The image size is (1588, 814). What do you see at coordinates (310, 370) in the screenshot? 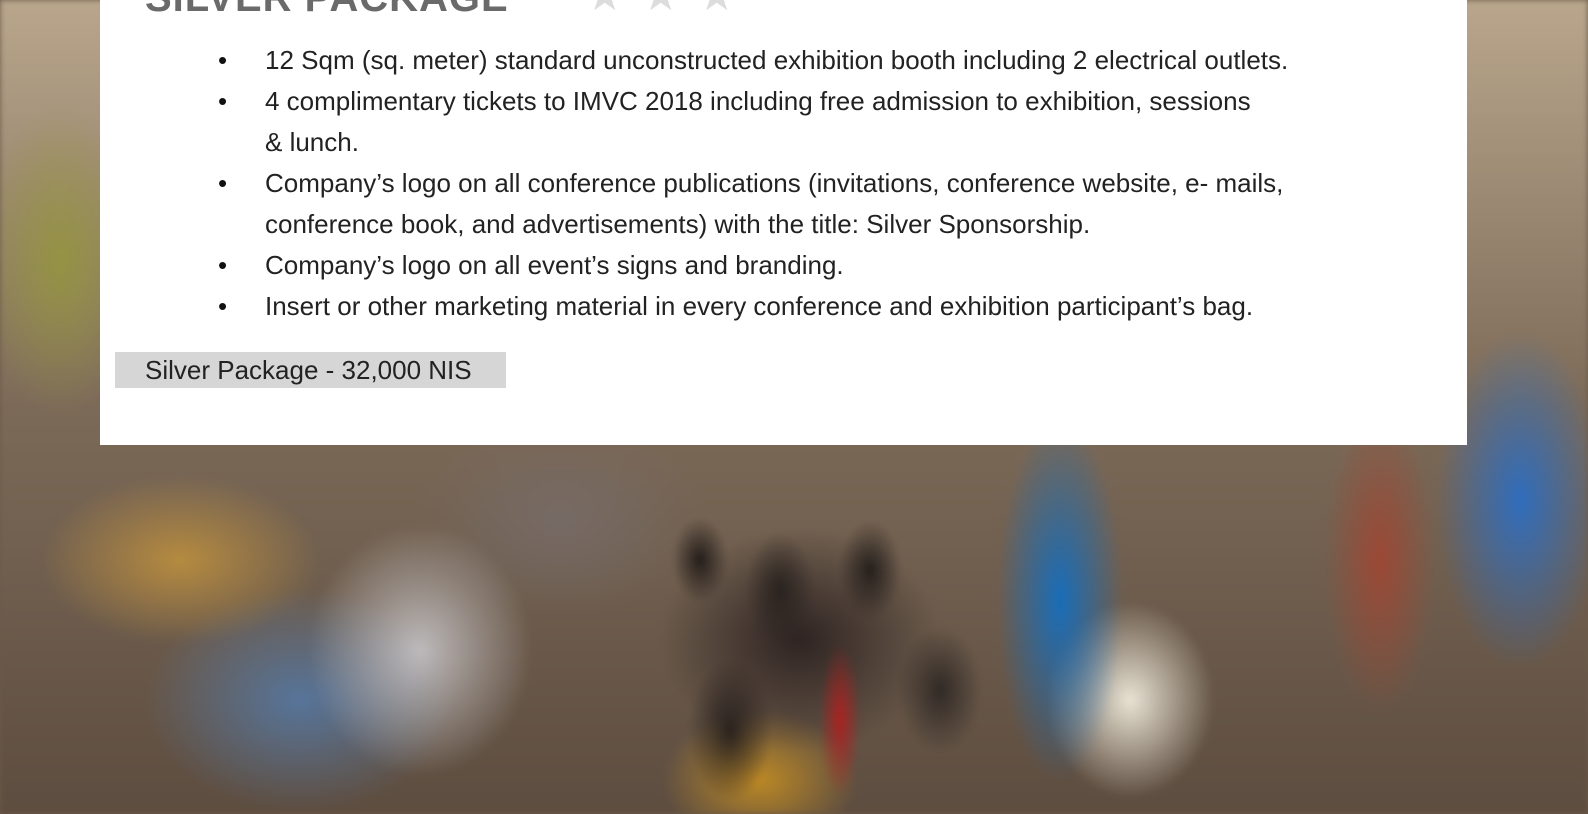
I see `price-label: Silver Package - 32,000 NIS` at bounding box center [310, 370].